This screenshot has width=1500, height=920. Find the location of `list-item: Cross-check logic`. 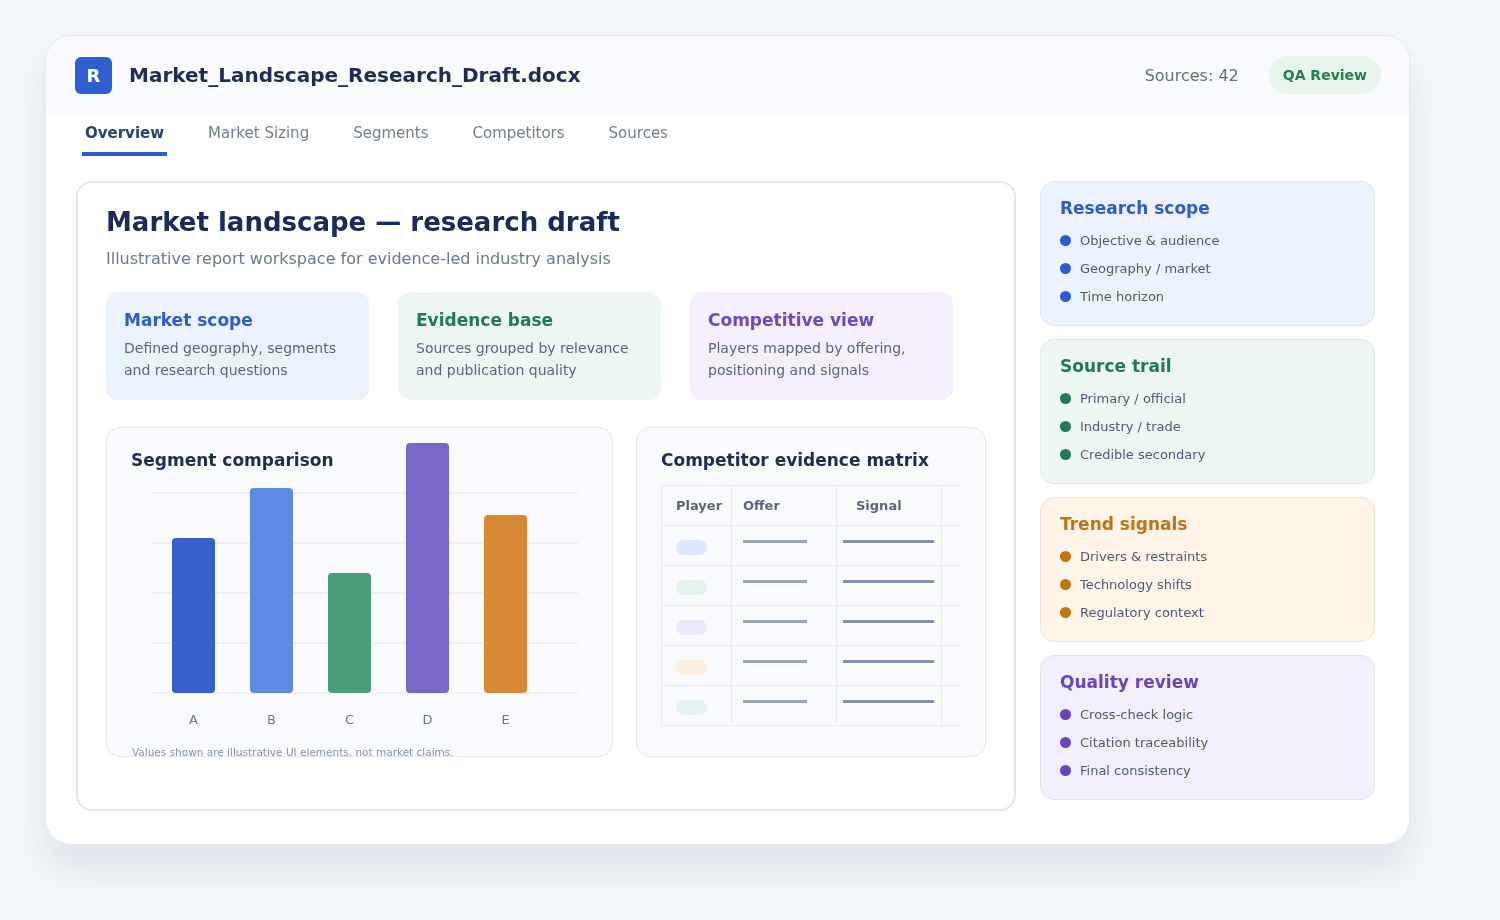

list-item: Cross-check logic is located at coordinates (1137, 714).